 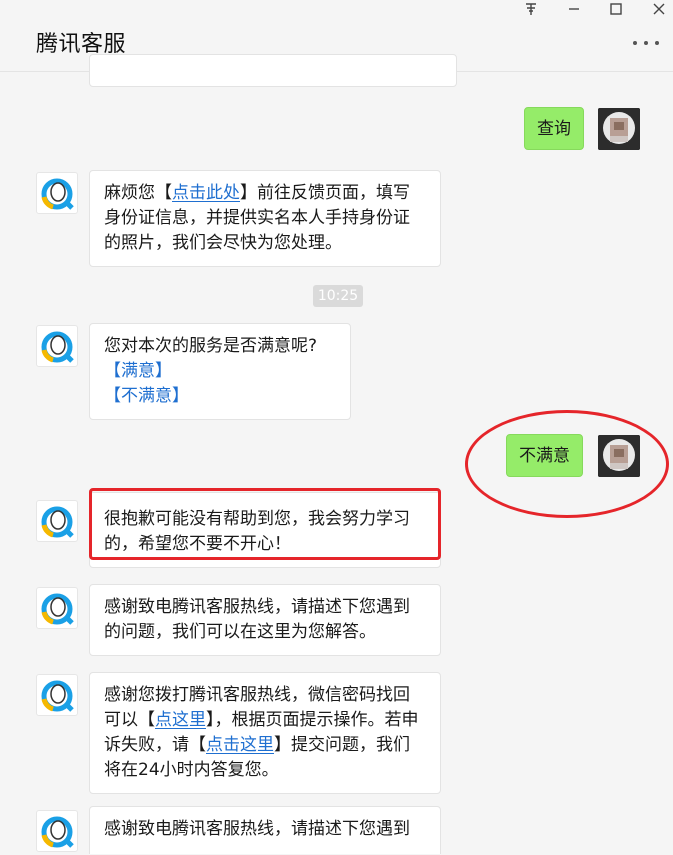 I want to click on bot-message-bubble: 感谢致电腾讯客服热线，请描述下您遇到, so click(x=265, y=830).